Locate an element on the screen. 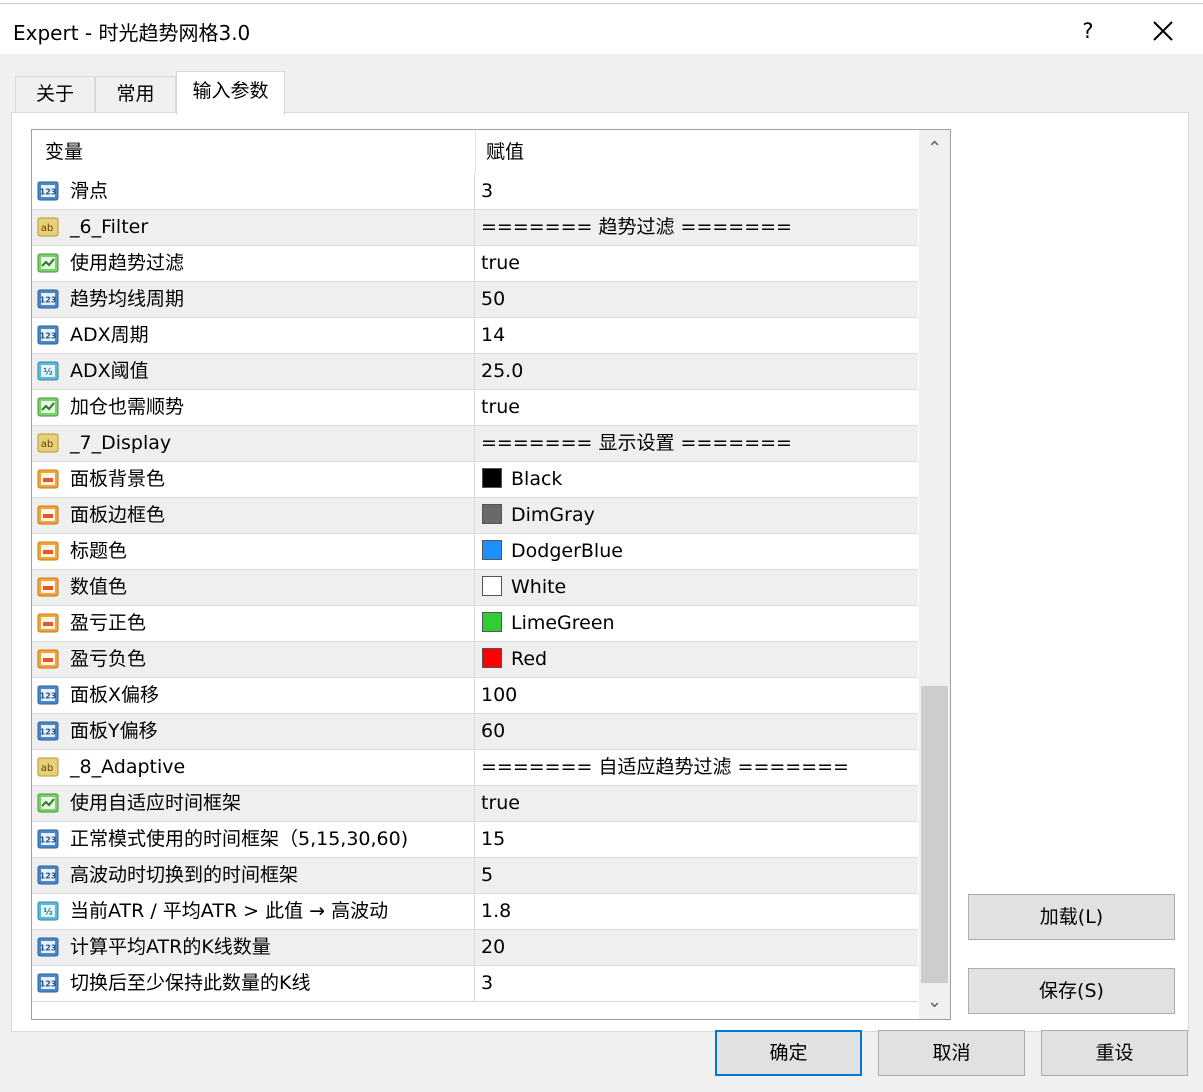 The height and width of the screenshot is (1092, 1203). value-text: White is located at coordinates (538, 587).